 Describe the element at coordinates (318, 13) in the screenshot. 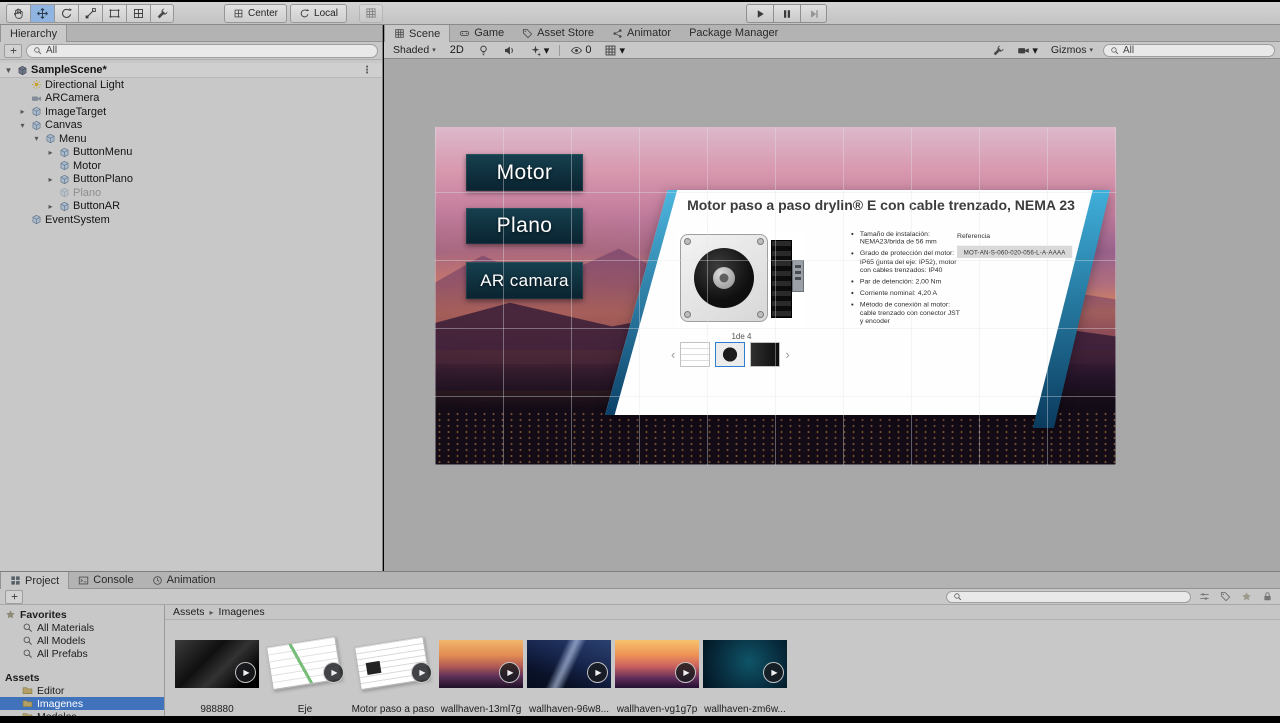

I see `space-toggle-button: Local` at that location.